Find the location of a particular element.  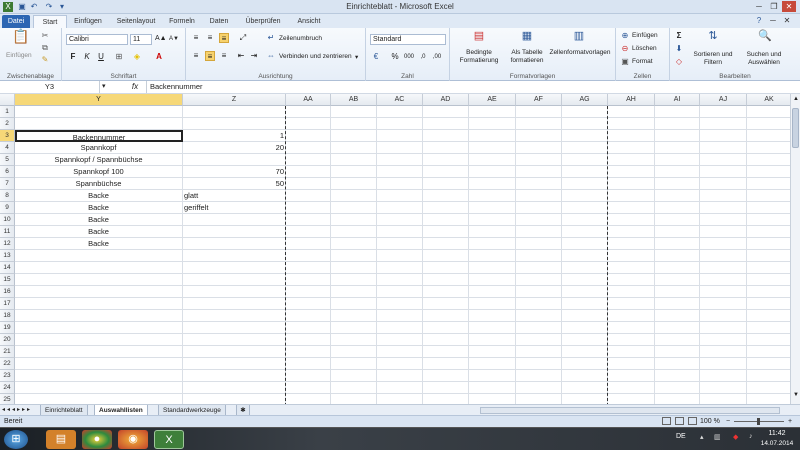

cell-ac15 is located at coordinates (400, 280).